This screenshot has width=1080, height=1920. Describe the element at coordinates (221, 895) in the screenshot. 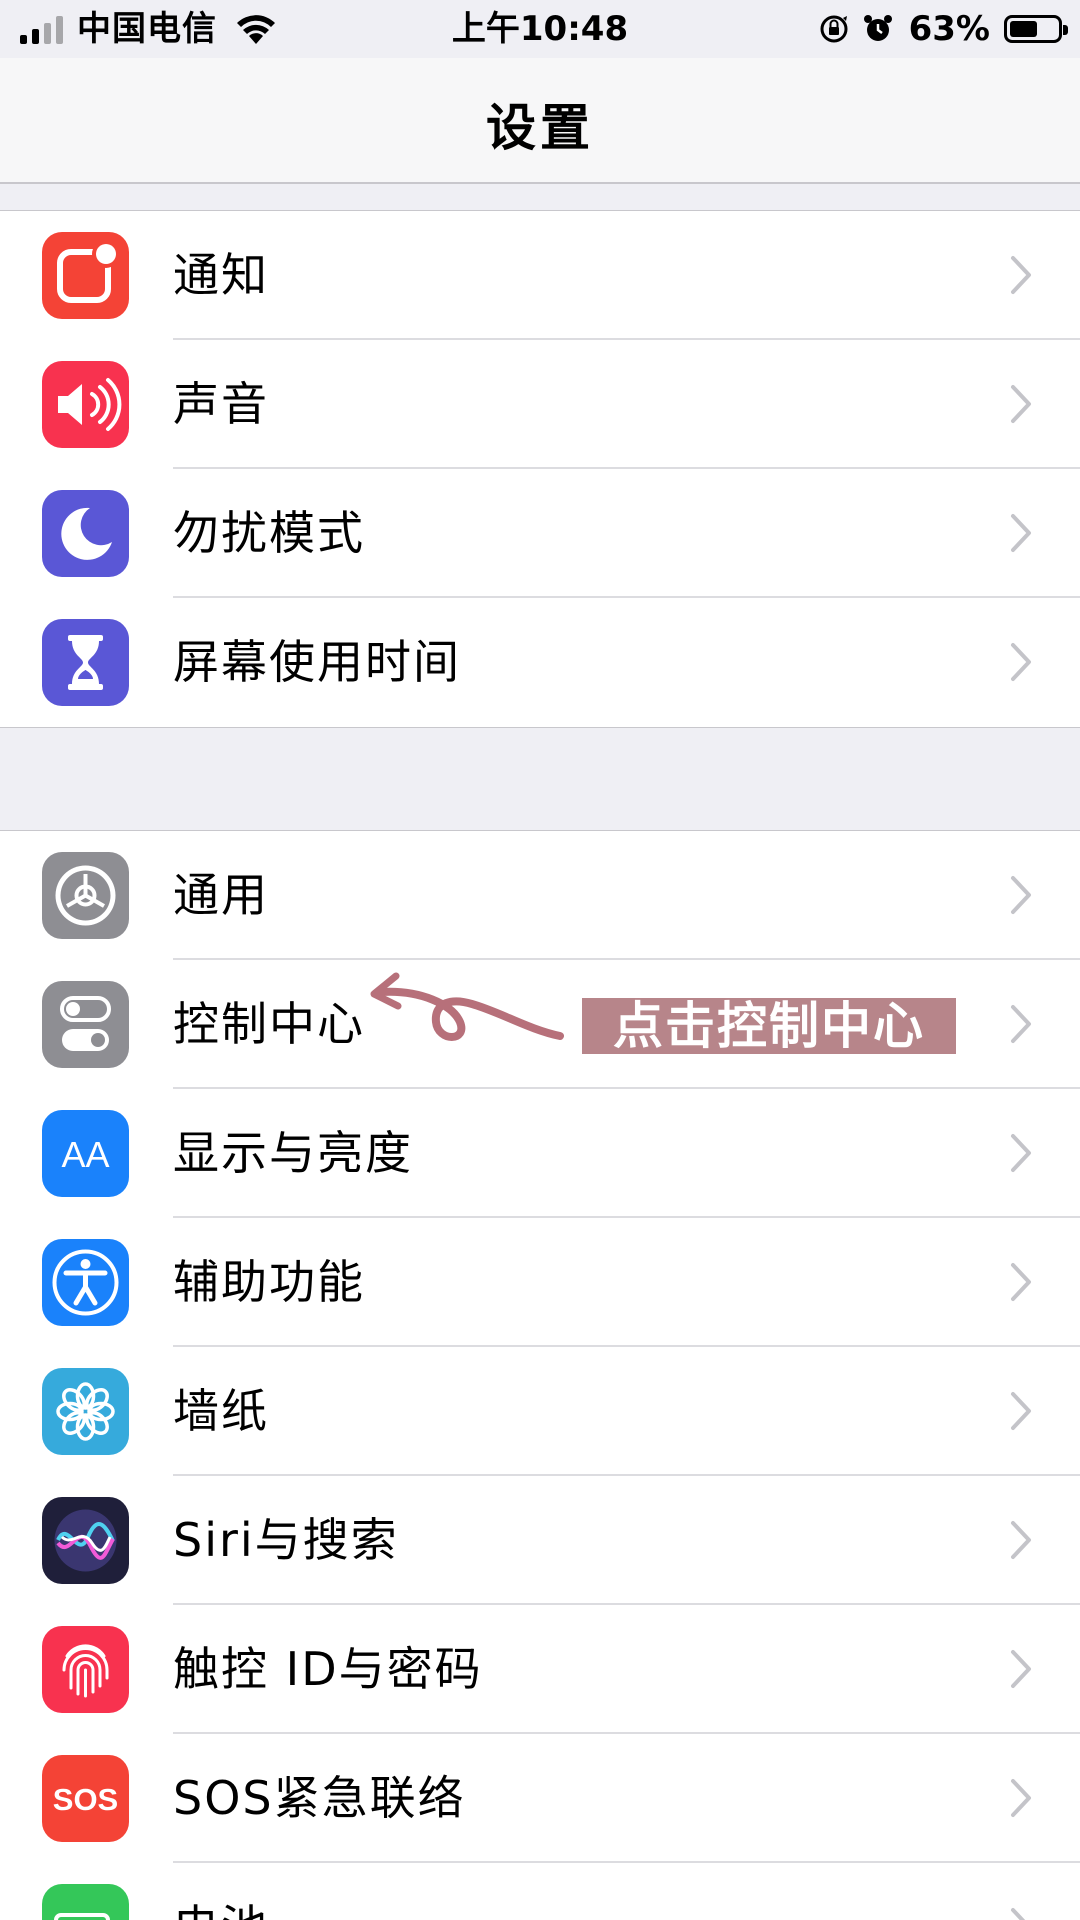

I see `settings-item-label: 通用` at that location.